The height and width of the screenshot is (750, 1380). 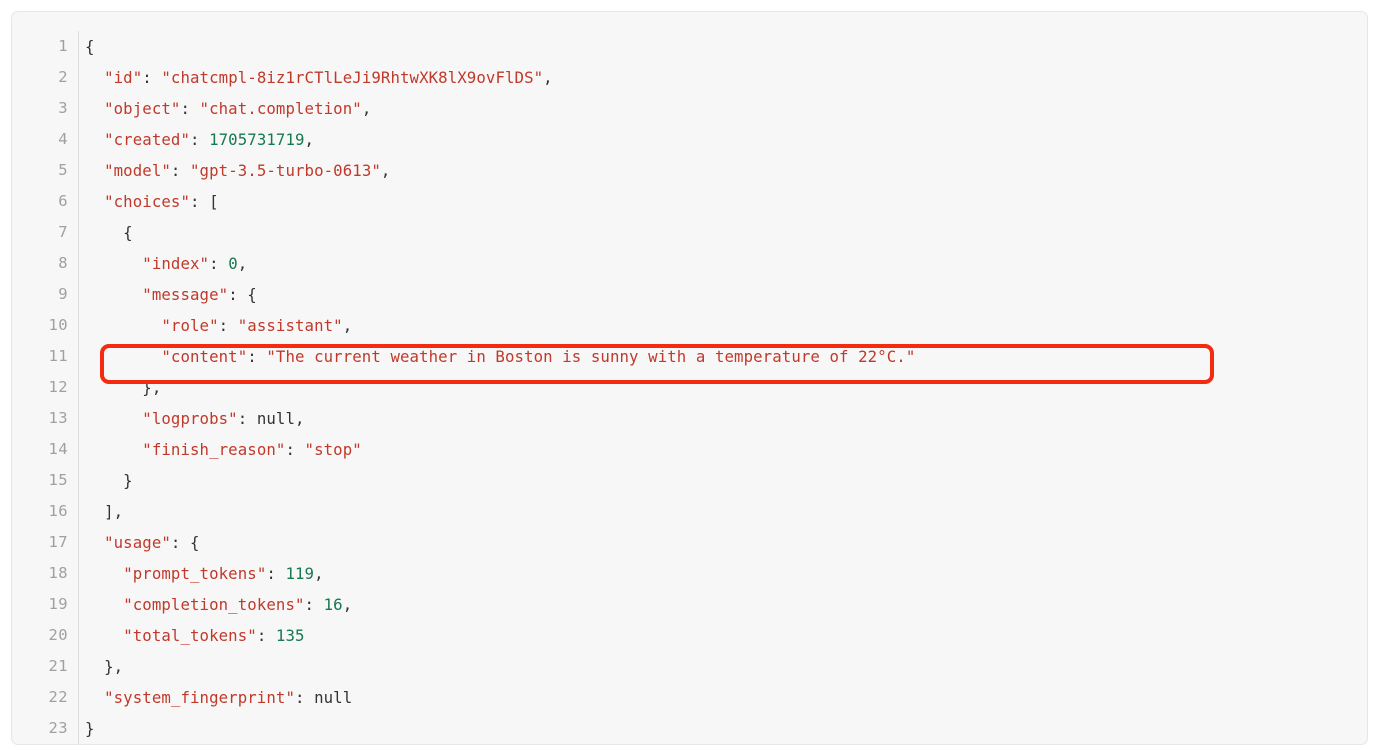 I want to click on code-line: 6 "choices": [, so click(x=689, y=201).